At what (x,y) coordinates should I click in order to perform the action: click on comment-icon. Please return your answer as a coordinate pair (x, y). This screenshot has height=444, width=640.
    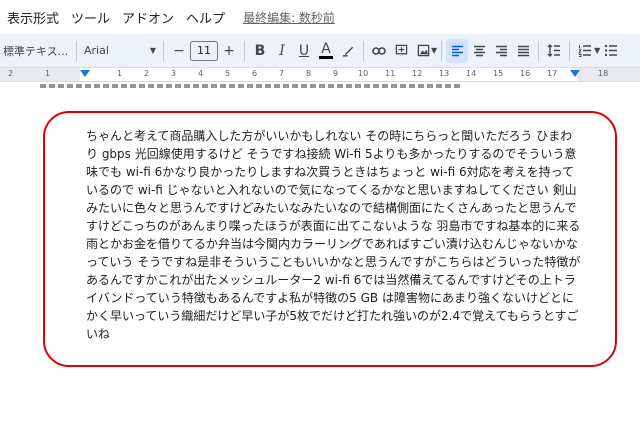
    Looking at the image, I should click on (401, 51).